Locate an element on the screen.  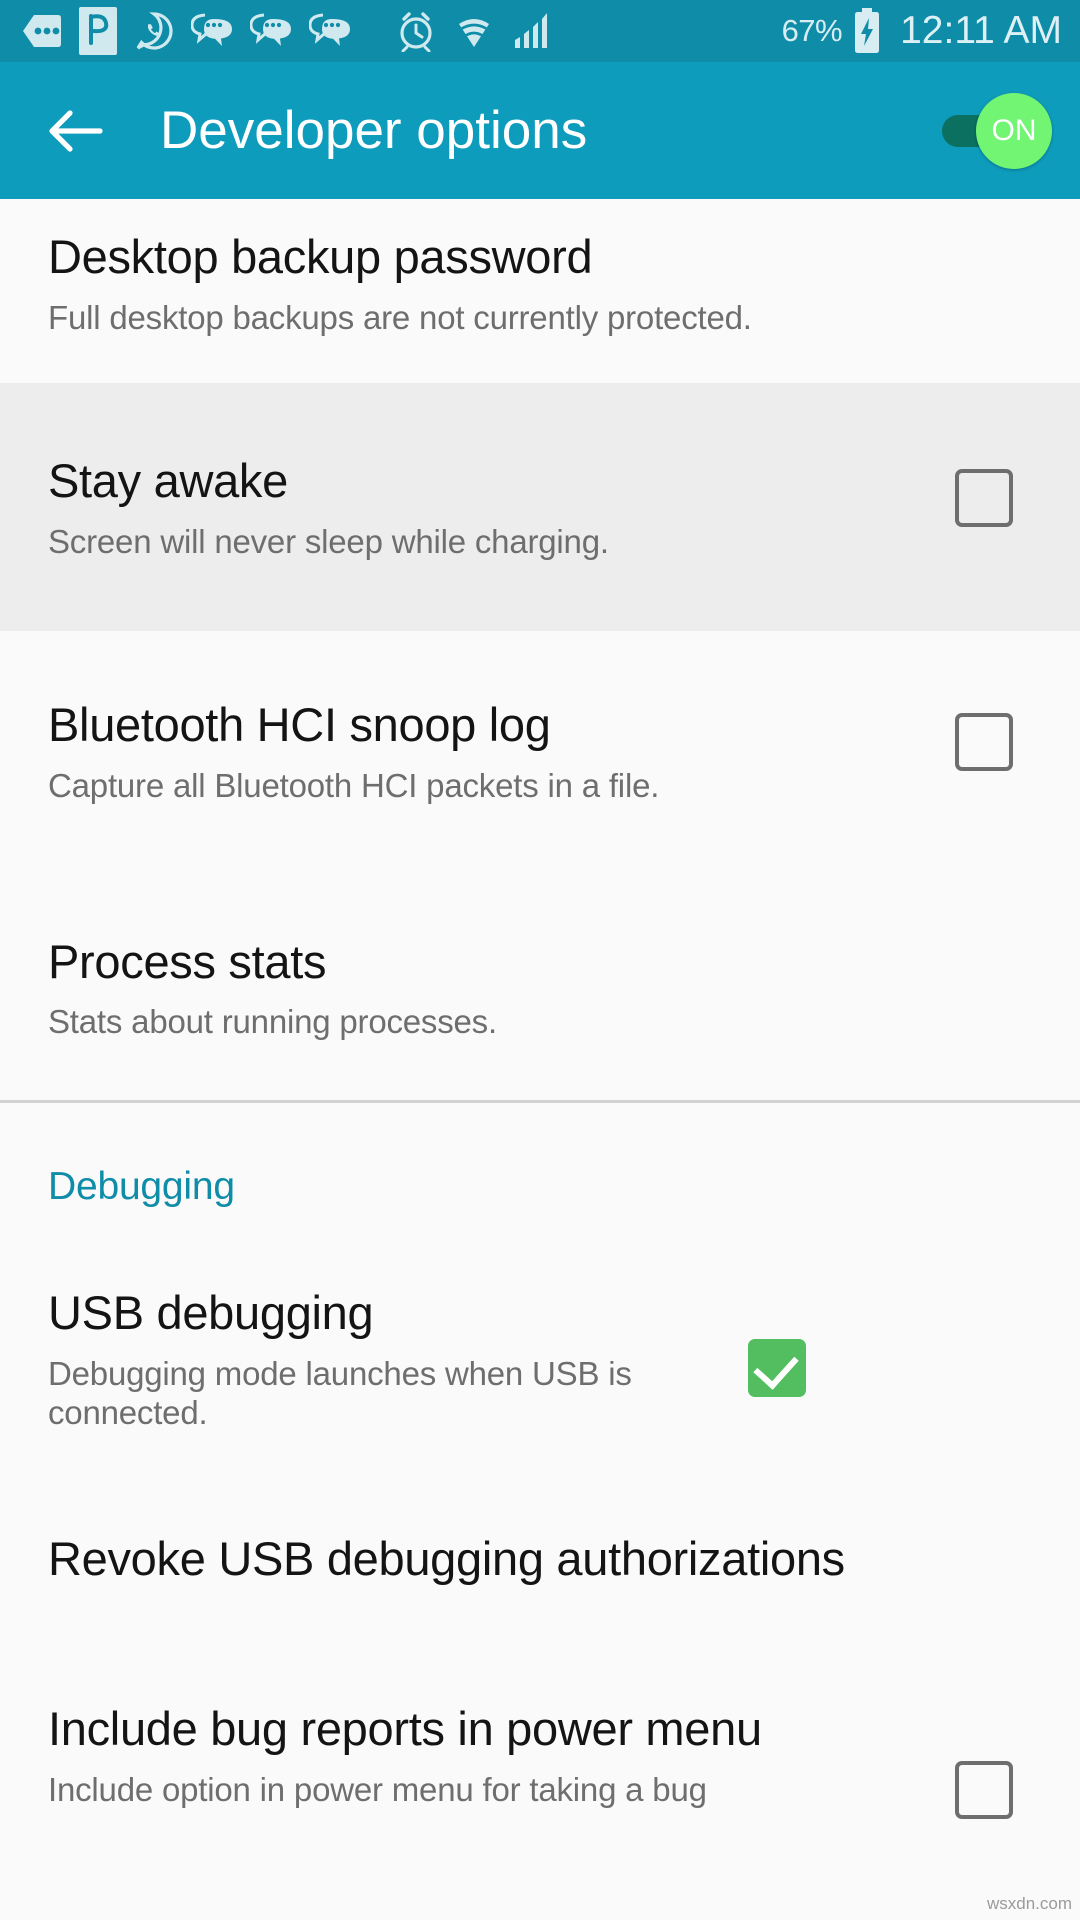
whatsapp-icon is located at coordinates (154, 31).